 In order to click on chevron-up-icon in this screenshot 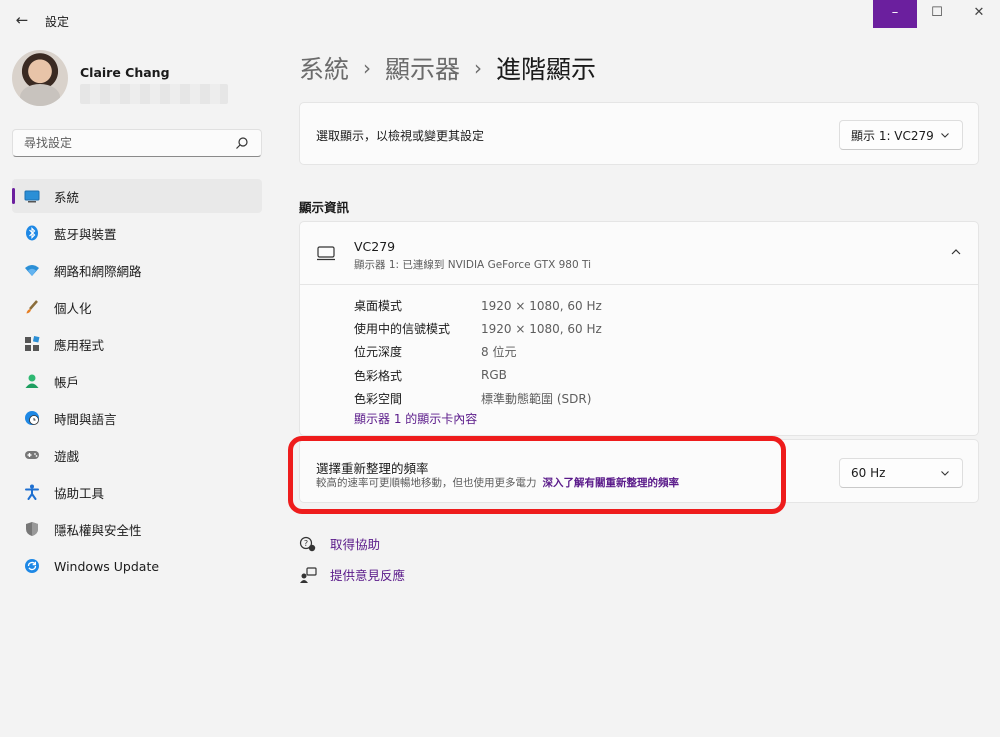, I will do `click(956, 252)`.